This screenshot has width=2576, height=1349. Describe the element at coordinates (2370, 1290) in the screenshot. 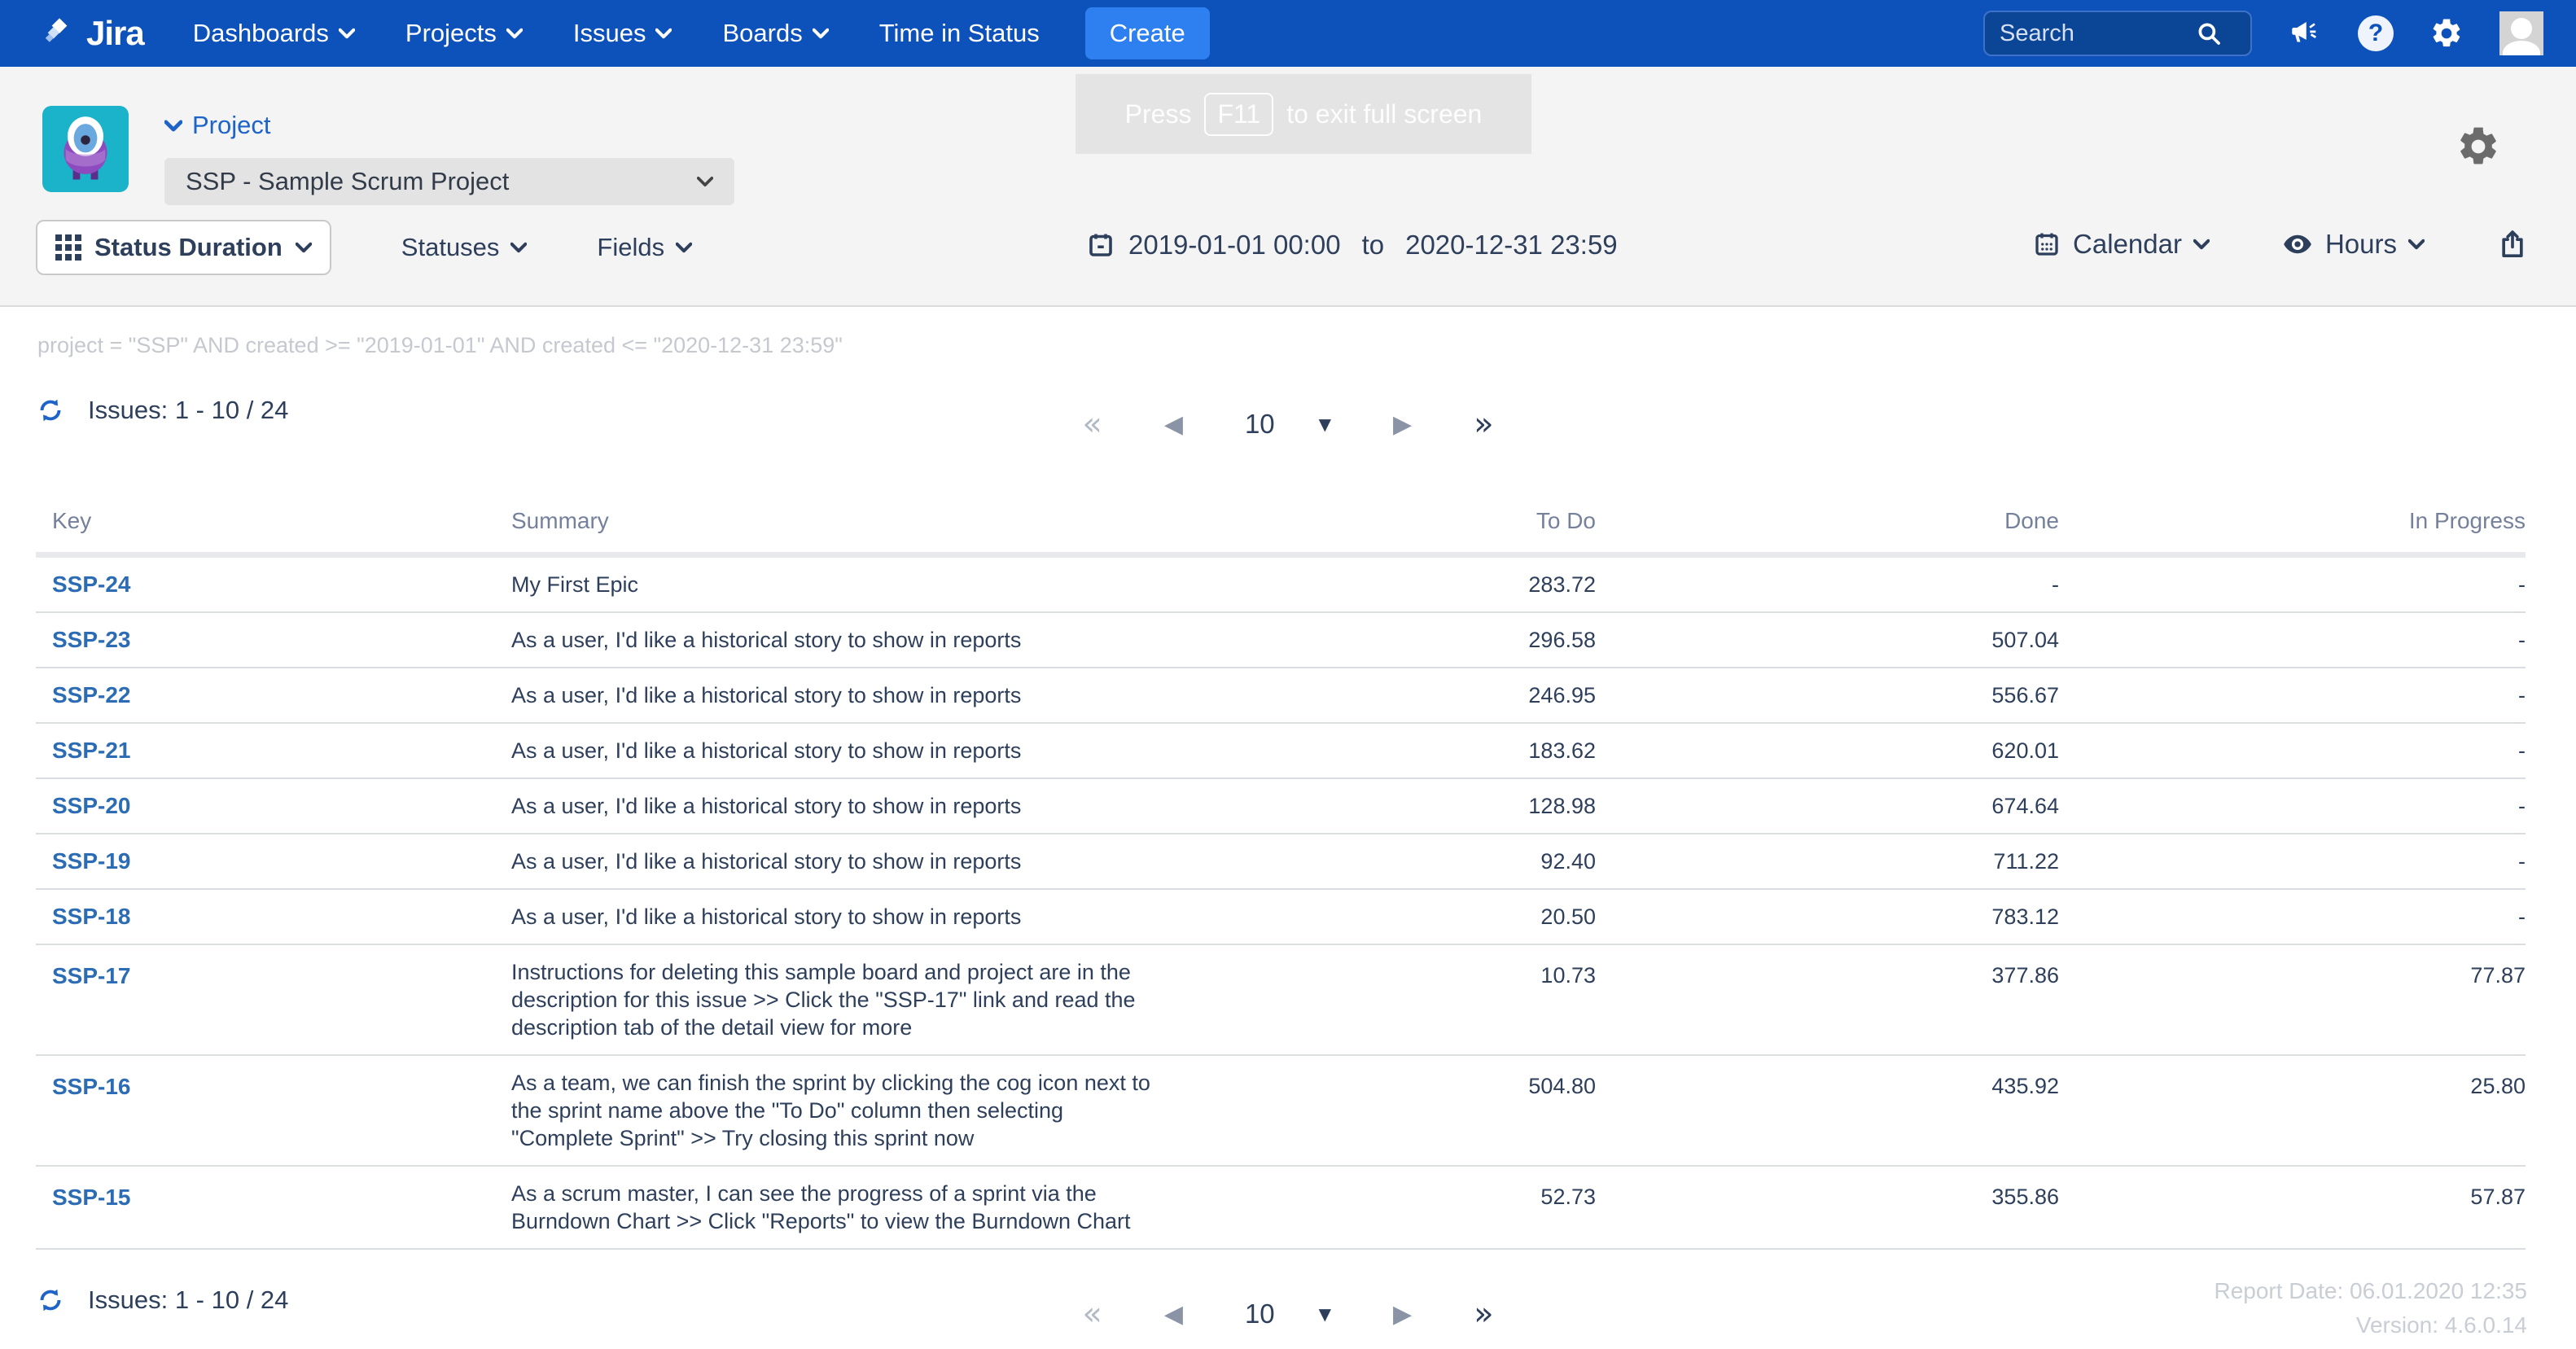

I see `report-date: Report Date: 06.01.2020 12:35` at that location.